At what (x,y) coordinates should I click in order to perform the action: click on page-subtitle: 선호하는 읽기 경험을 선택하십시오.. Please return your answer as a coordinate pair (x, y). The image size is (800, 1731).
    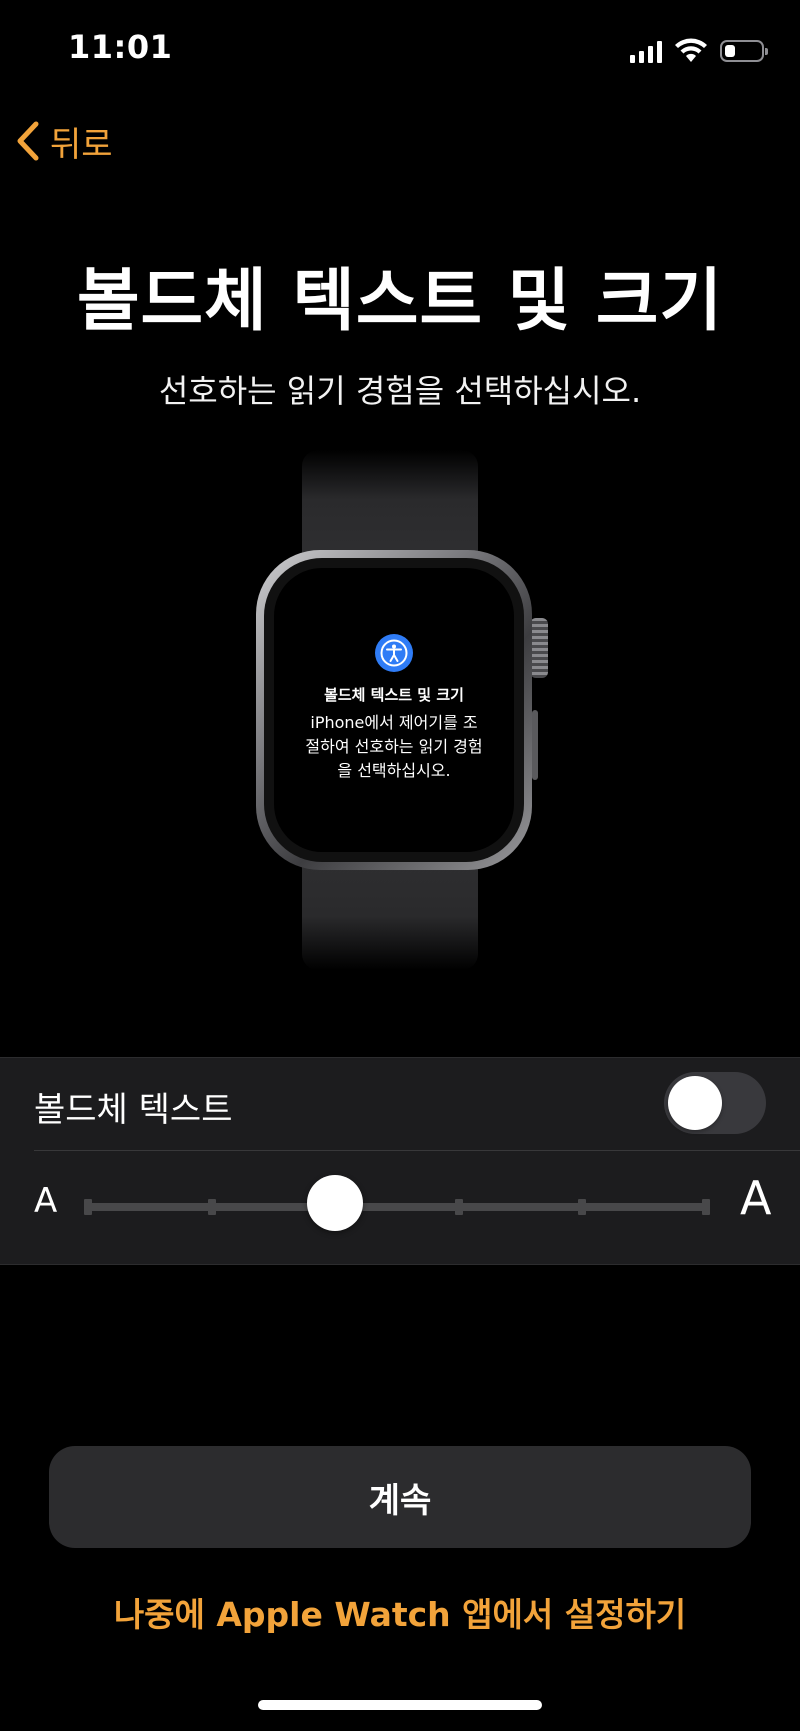
    Looking at the image, I should click on (400, 391).